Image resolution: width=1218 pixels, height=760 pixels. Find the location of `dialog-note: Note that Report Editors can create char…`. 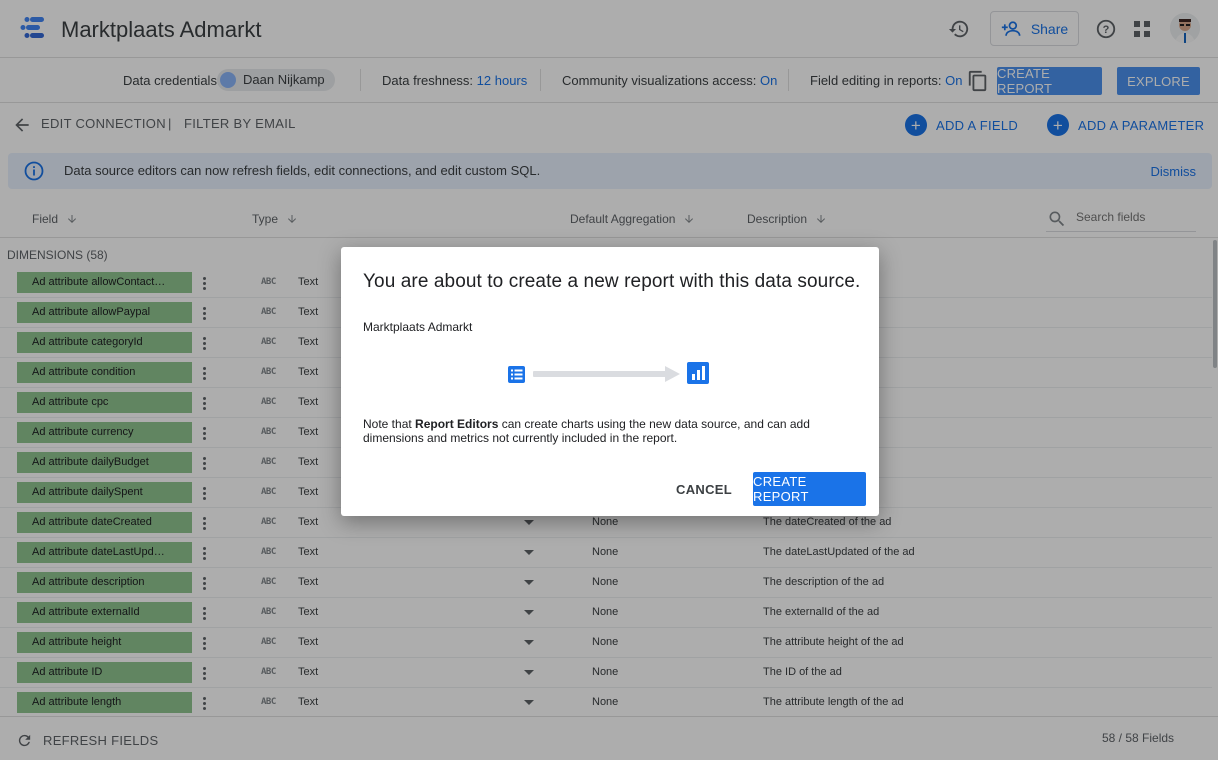

dialog-note: Note that Report Editors can create char… is located at coordinates (603, 431).